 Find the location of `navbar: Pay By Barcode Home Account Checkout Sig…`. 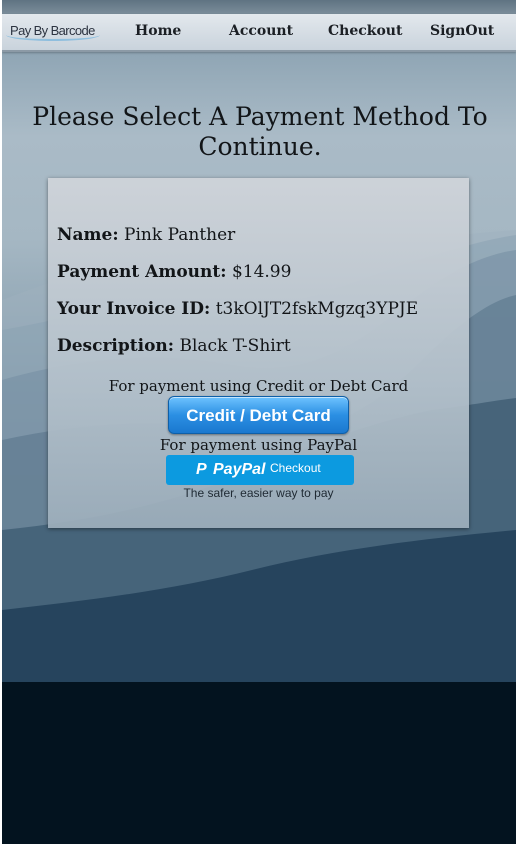

navbar: Pay By Barcode Home Account Checkout Sig… is located at coordinates (259, 33).